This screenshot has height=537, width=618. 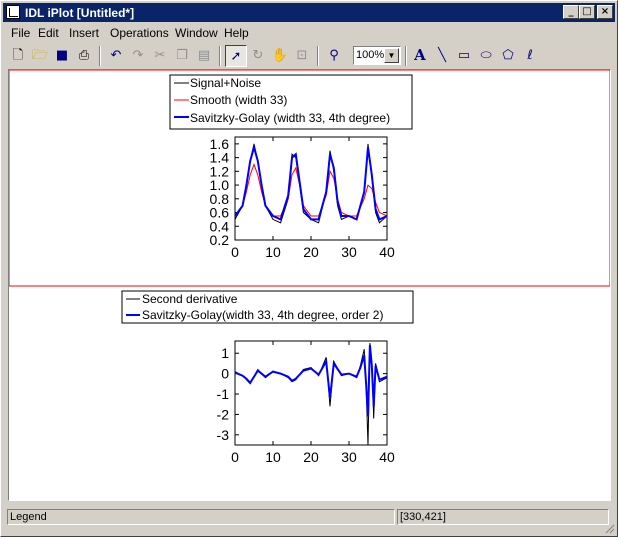 What do you see at coordinates (116, 56) in the screenshot?
I see `undo-icon: ↶` at bounding box center [116, 56].